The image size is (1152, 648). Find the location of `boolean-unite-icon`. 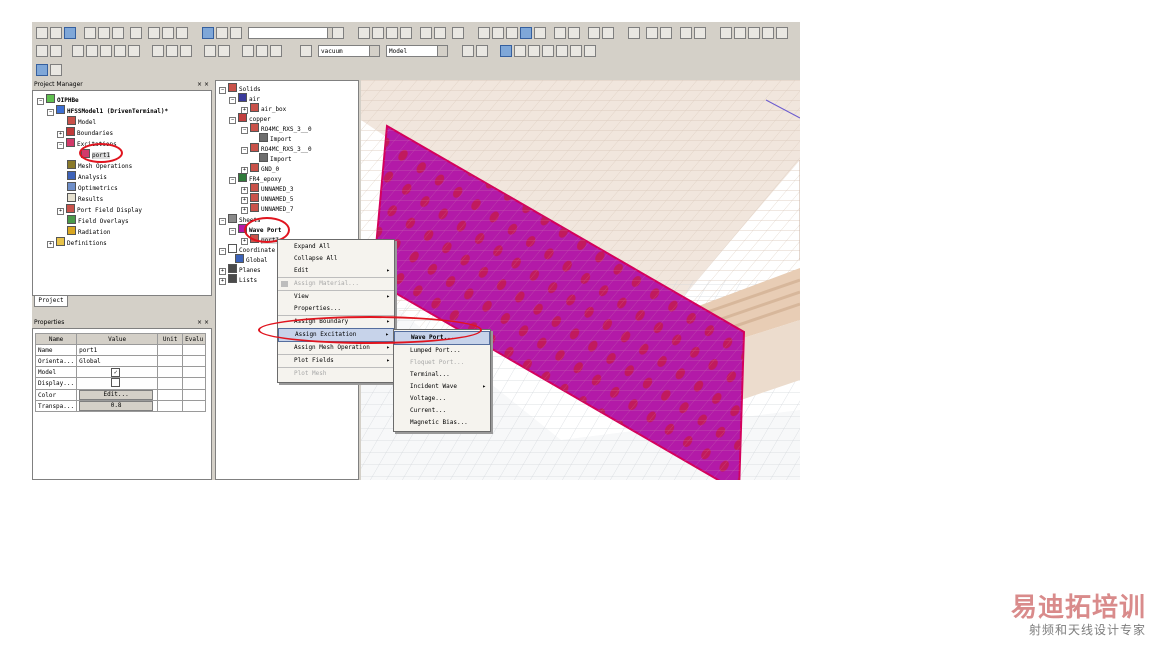

boolean-unite-icon is located at coordinates (458, 33).